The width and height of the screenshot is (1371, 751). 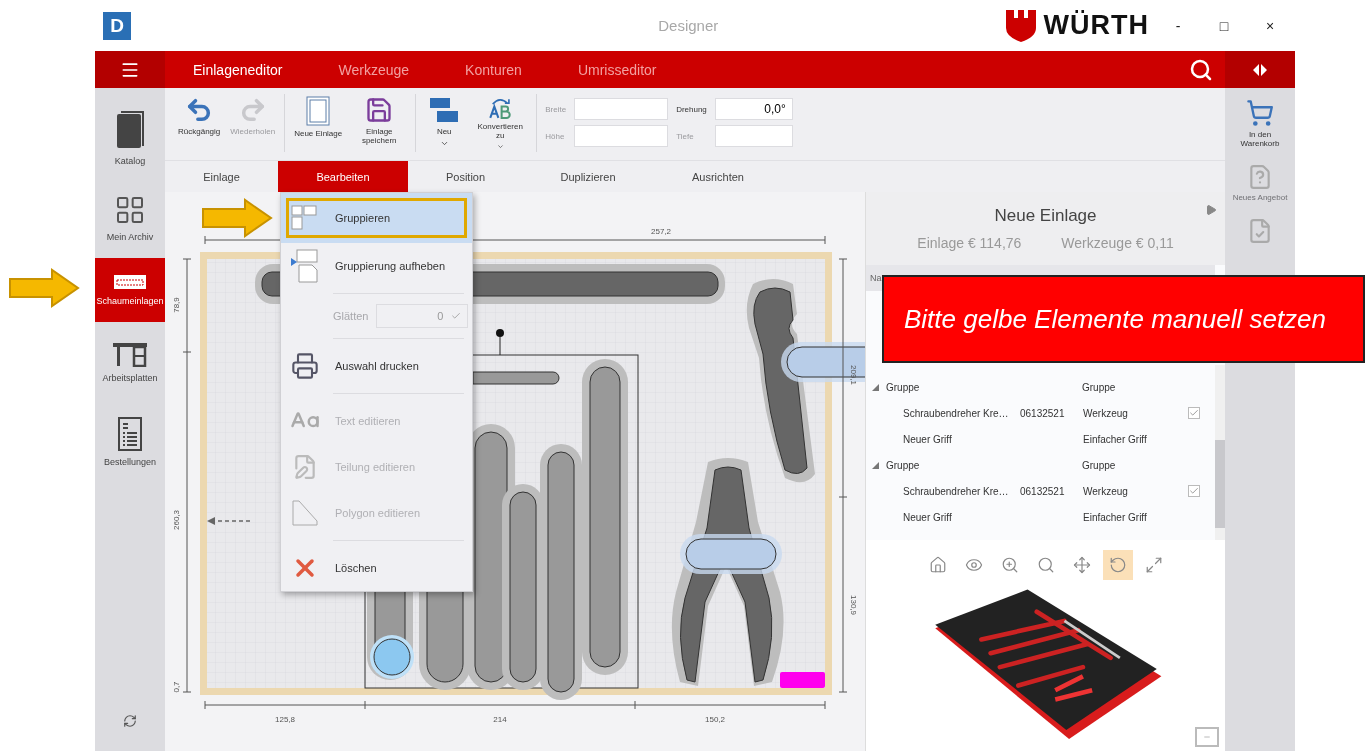 What do you see at coordinates (176, 305) in the screenshot?
I see `dimension-label: 78,9` at bounding box center [176, 305].